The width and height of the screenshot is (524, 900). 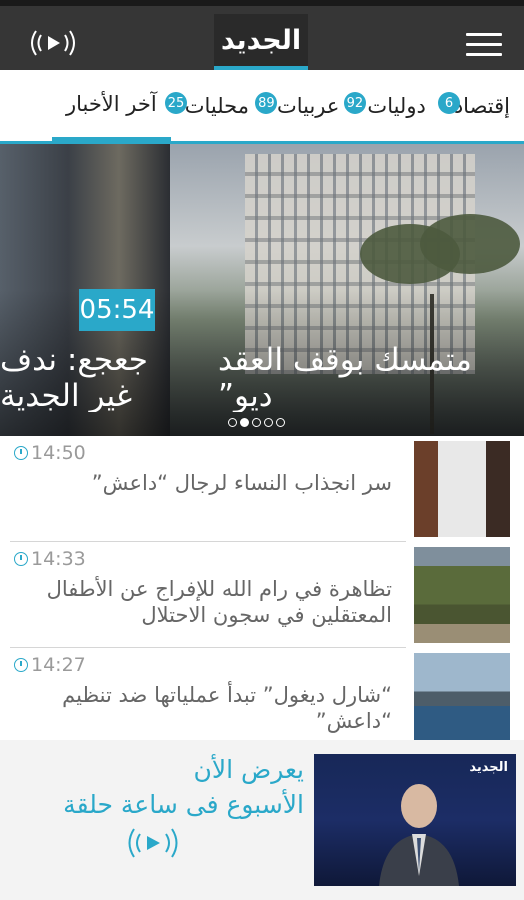 What do you see at coordinates (183, 804) in the screenshot?
I see `now-showing-program: الأسبوع فى ساعة حلقة` at bounding box center [183, 804].